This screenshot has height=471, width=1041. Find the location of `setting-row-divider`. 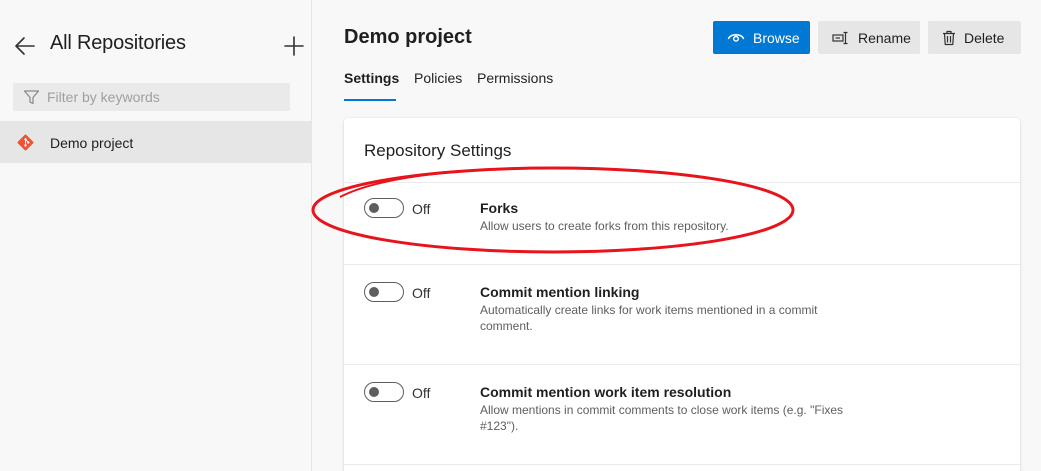

setting-row-divider is located at coordinates (682, 467).